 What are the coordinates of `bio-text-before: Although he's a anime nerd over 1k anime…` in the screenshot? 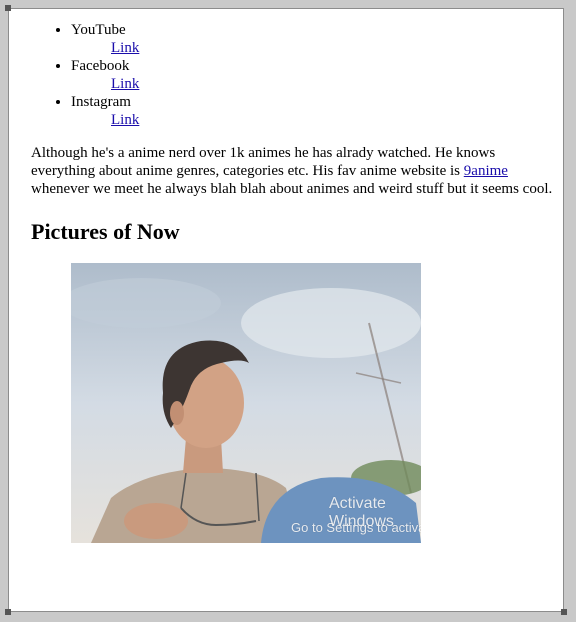 It's located at (263, 162).